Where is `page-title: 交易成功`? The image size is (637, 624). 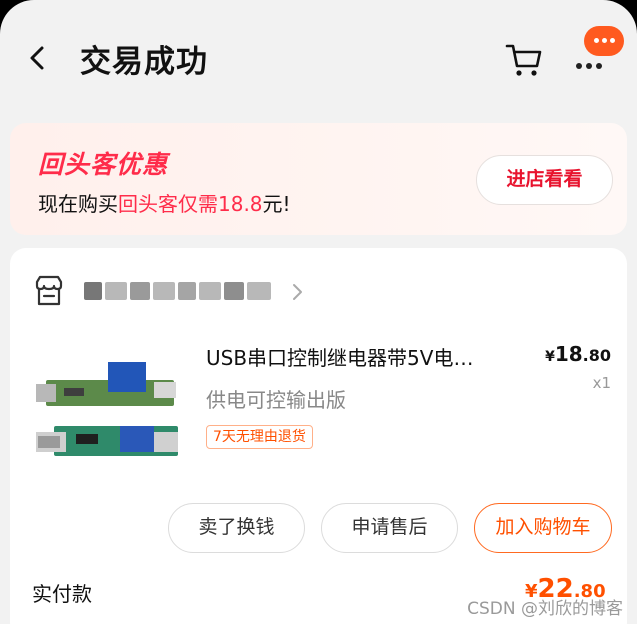
page-title: 交易成功 is located at coordinates (144, 62).